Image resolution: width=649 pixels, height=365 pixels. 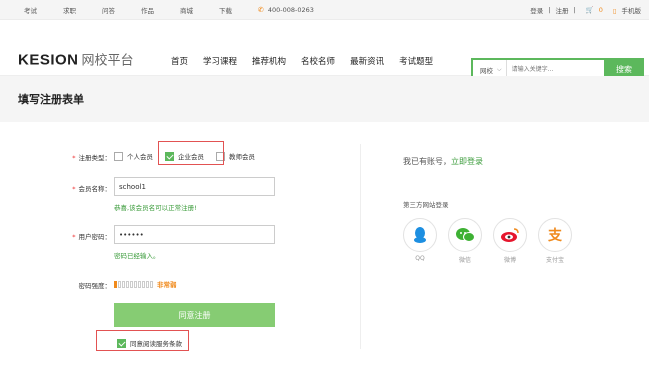 I want to click on third-party-login-list: QQ 微信 微博 支 支付宝, so click(x=493, y=241).